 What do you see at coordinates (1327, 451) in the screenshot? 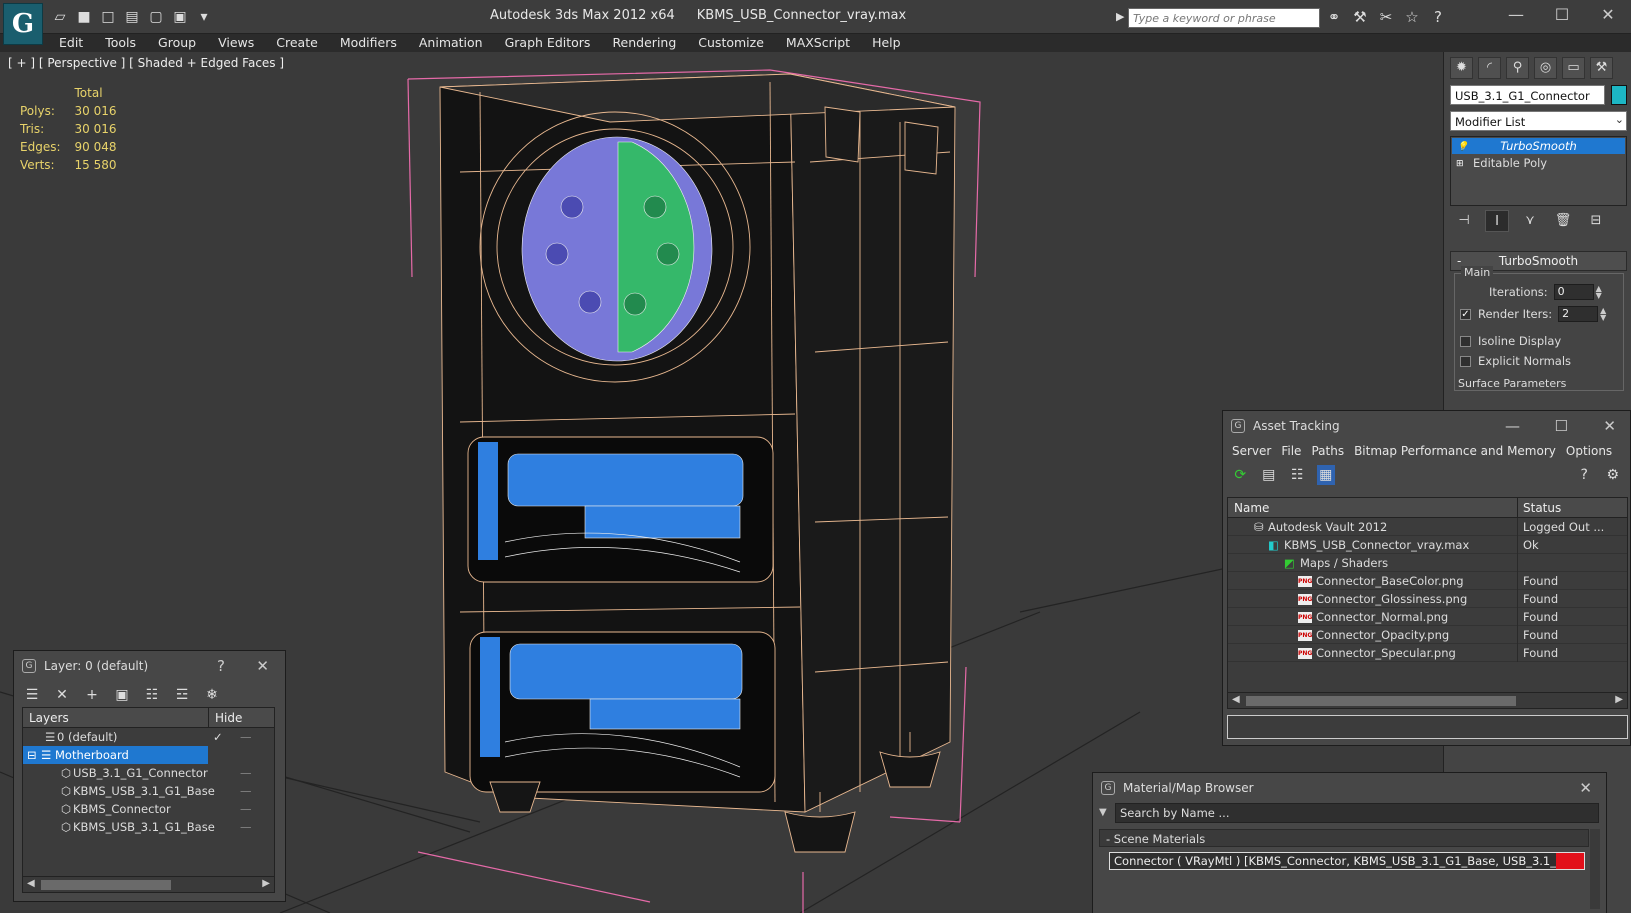
I see `menu-paths: Paths` at bounding box center [1327, 451].